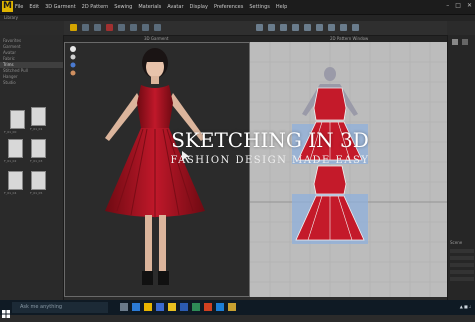 The width and height of the screenshot is (475, 322). Describe the element at coordinates (148, 307) in the screenshot. I see `file-explorer-icon` at that location.